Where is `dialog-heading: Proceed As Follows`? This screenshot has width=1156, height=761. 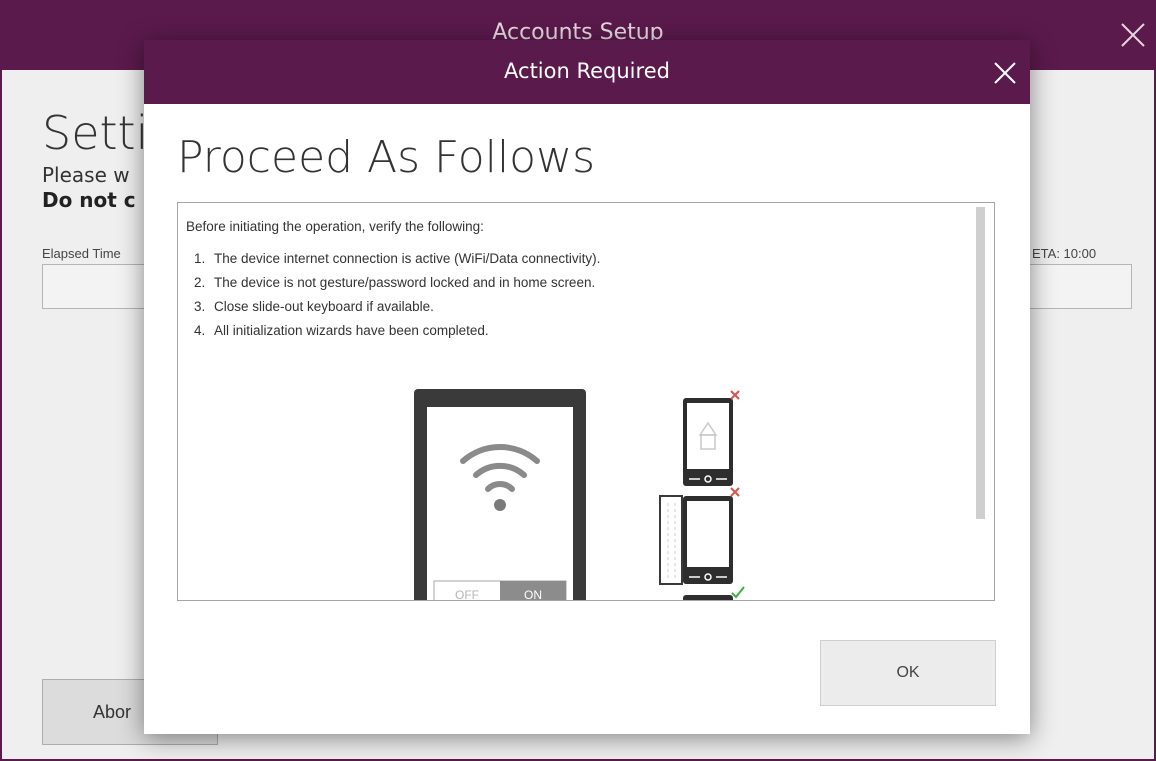 dialog-heading: Proceed As Follows is located at coordinates (386, 157).